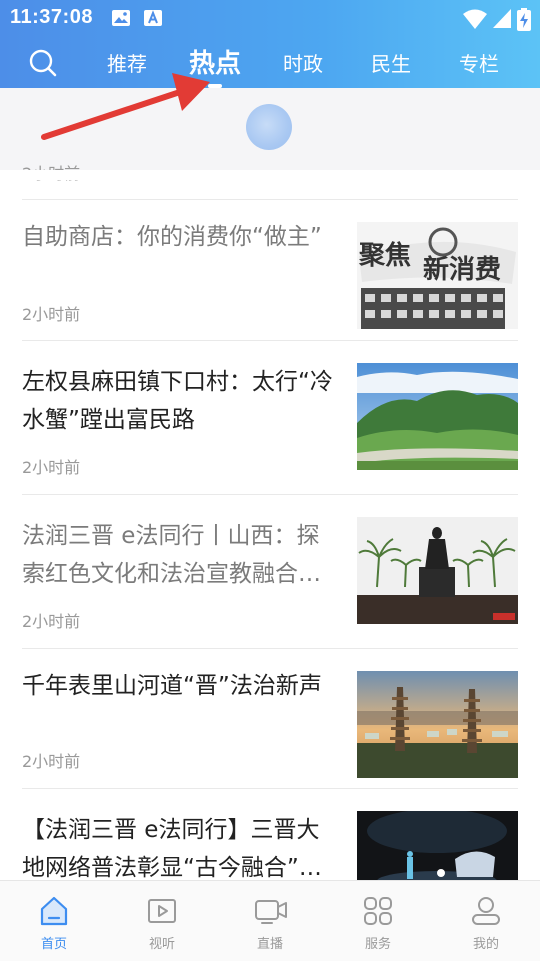 This screenshot has height=961, width=540. What do you see at coordinates (215, 61) in the screenshot?
I see `tab-hot: 热点` at bounding box center [215, 61].